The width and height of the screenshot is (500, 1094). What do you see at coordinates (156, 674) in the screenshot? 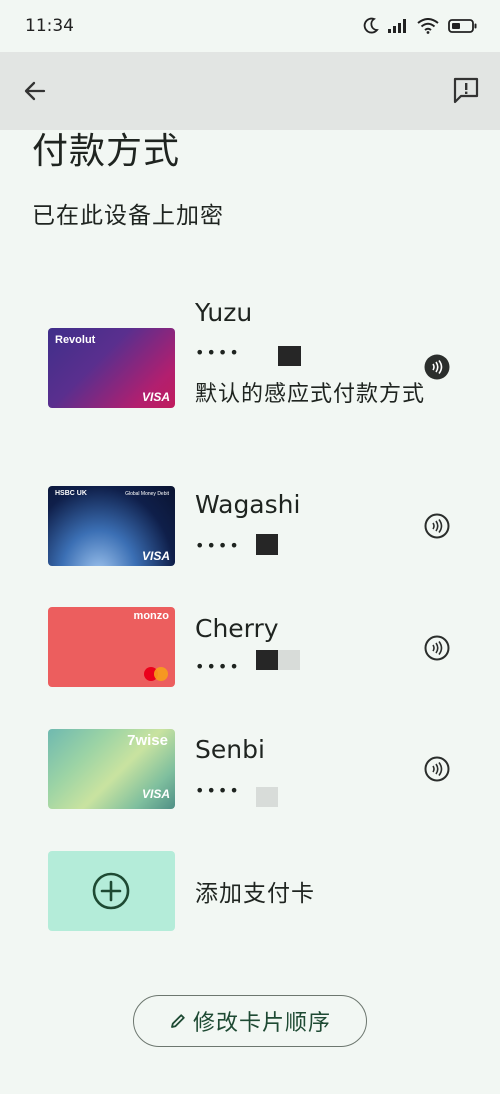
I see `mastercard-logo-icon` at bounding box center [156, 674].